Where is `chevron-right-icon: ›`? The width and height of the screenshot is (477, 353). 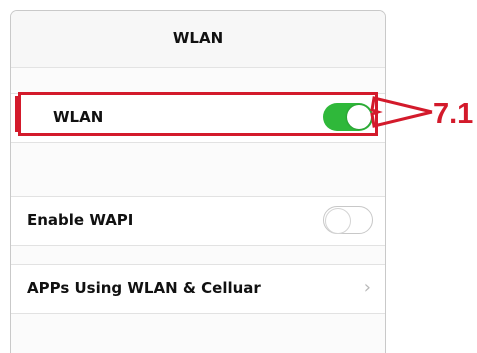
chevron-right-icon: › is located at coordinates (367, 287).